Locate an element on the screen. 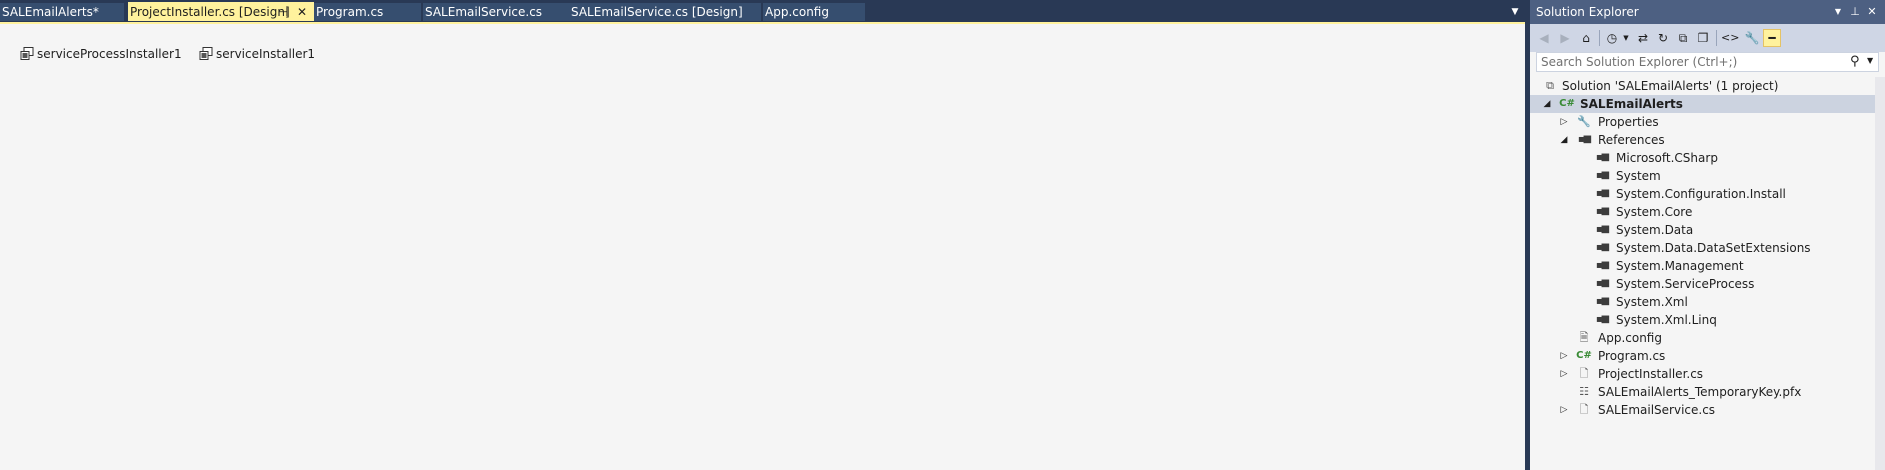 The height and width of the screenshot is (470, 1885). tree-node-label: System.Configuration.Install is located at coordinates (1701, 194).